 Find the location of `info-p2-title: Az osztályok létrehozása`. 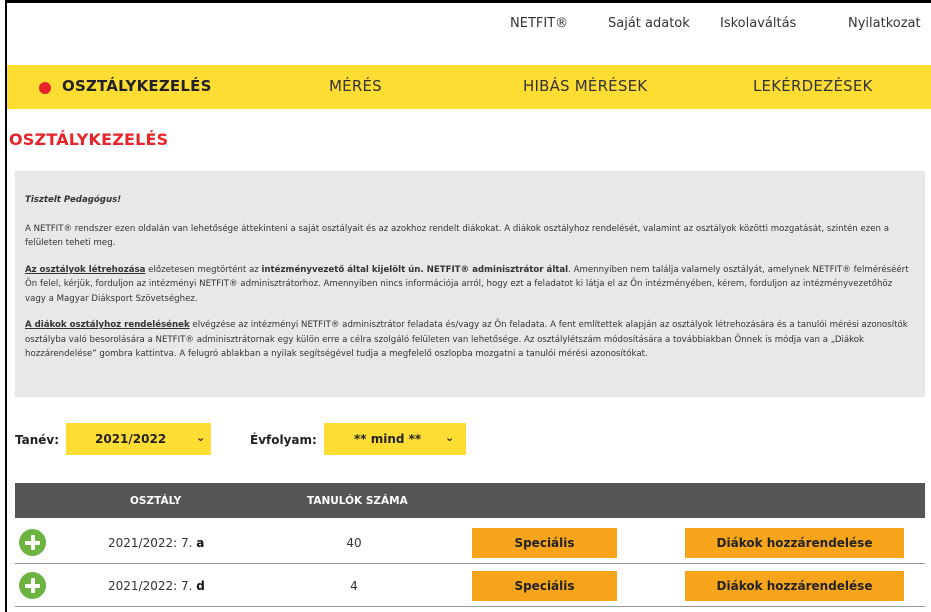

info-p2-title: Az osztályok létrehozása is located at coordinates (85, 269).